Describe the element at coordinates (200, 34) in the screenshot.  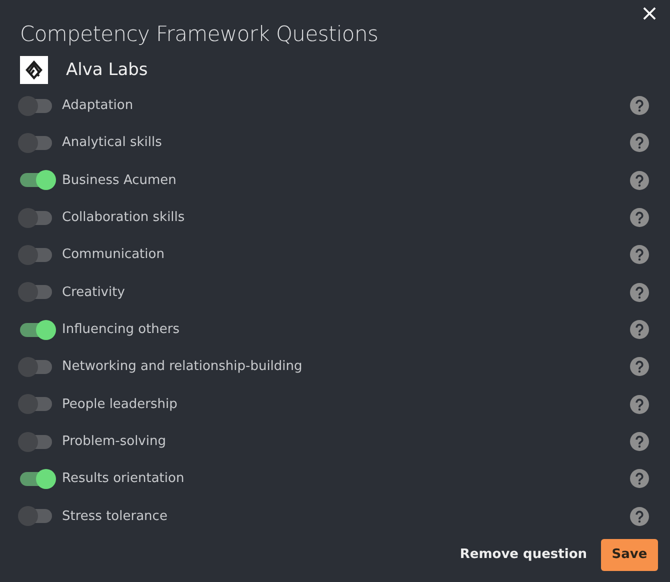
I see `dialog-title: Competency Framework Questions` at that location.